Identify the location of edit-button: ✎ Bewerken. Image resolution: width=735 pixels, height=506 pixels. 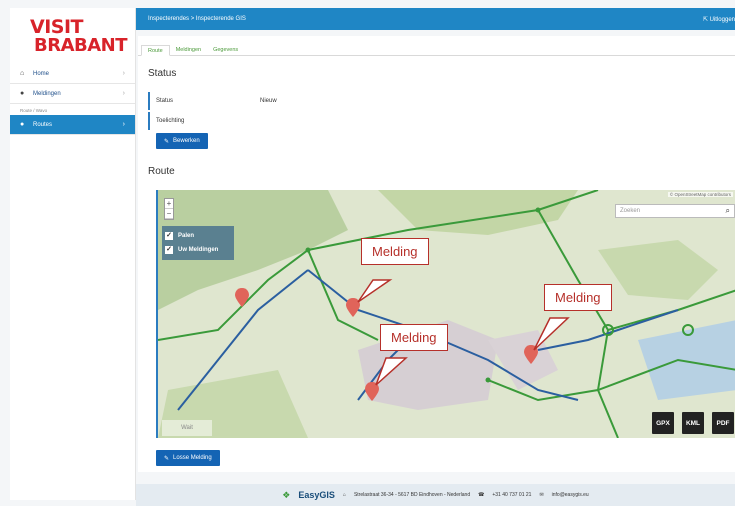
(182, 141).